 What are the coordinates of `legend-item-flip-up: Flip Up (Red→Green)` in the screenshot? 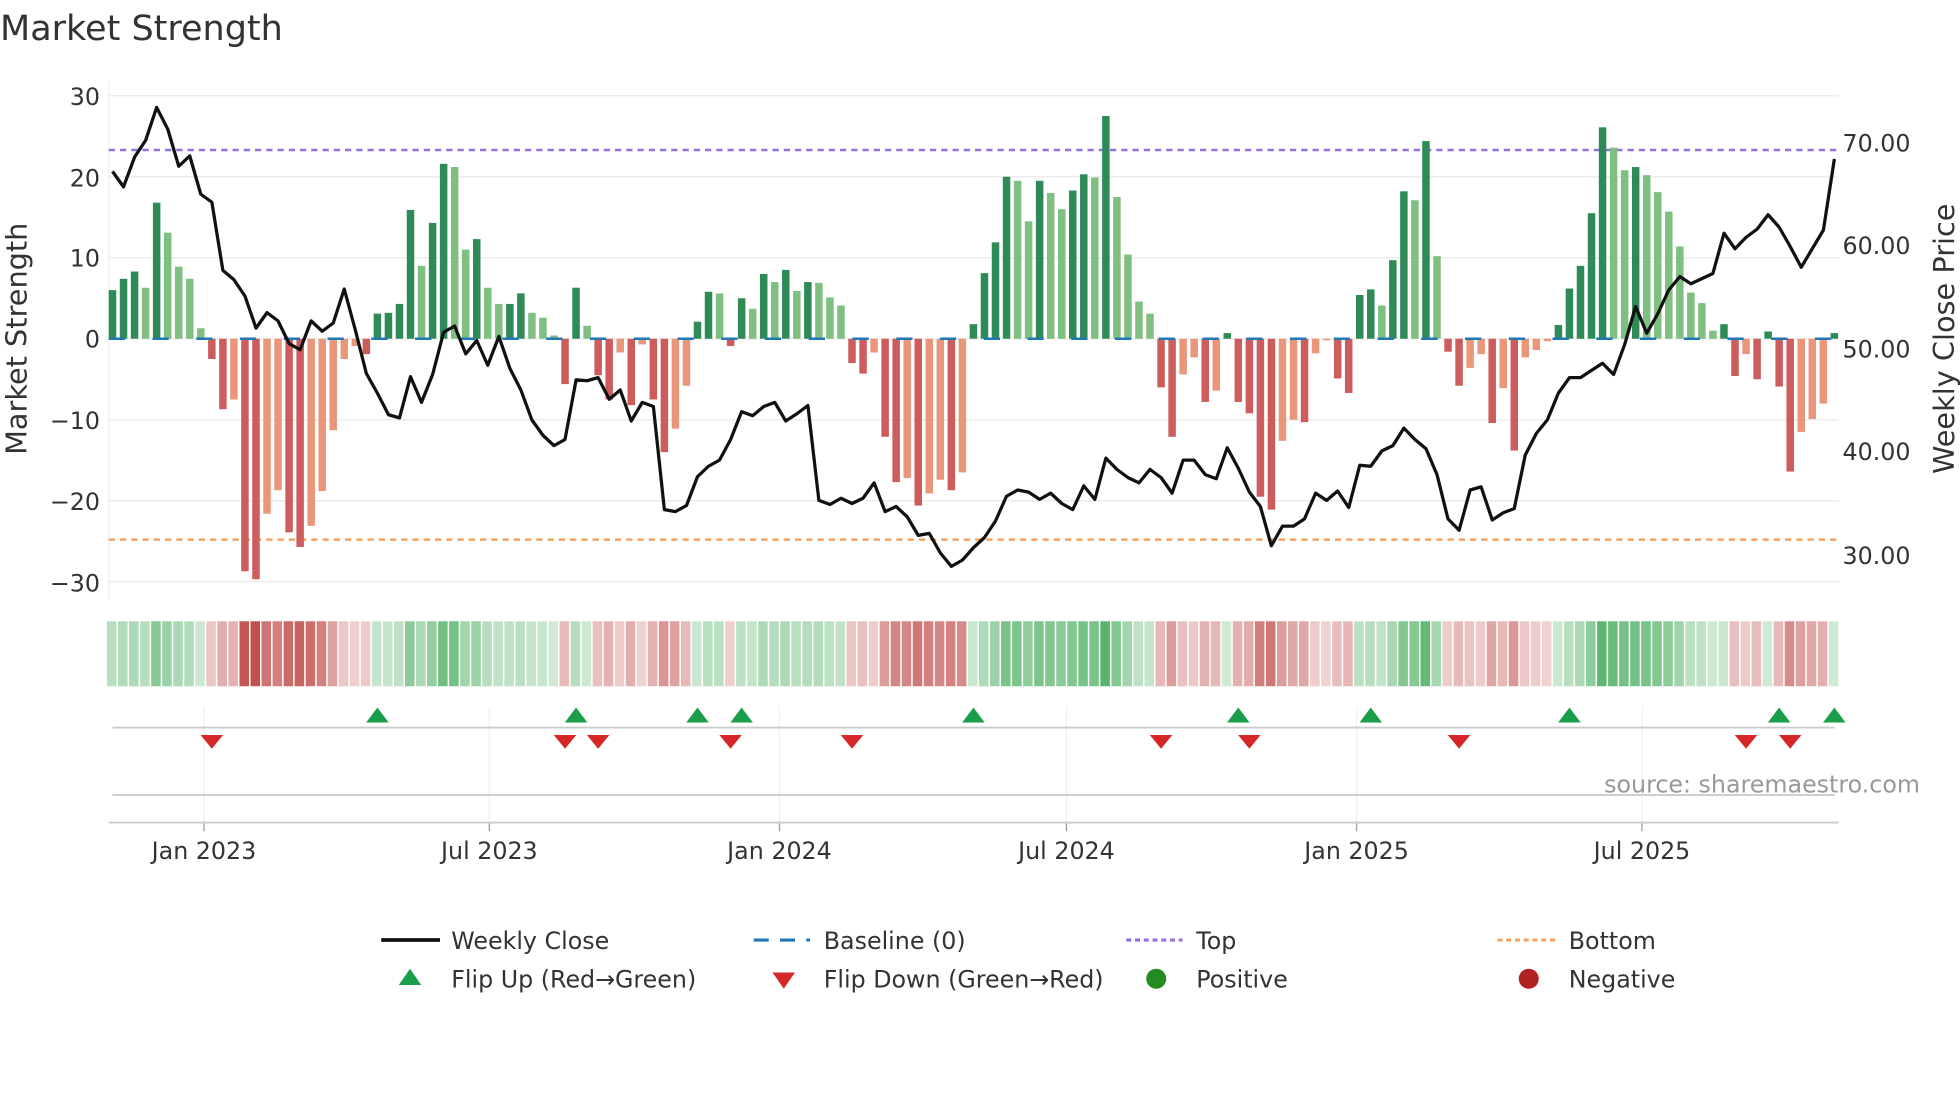 It's located at (547, 980).